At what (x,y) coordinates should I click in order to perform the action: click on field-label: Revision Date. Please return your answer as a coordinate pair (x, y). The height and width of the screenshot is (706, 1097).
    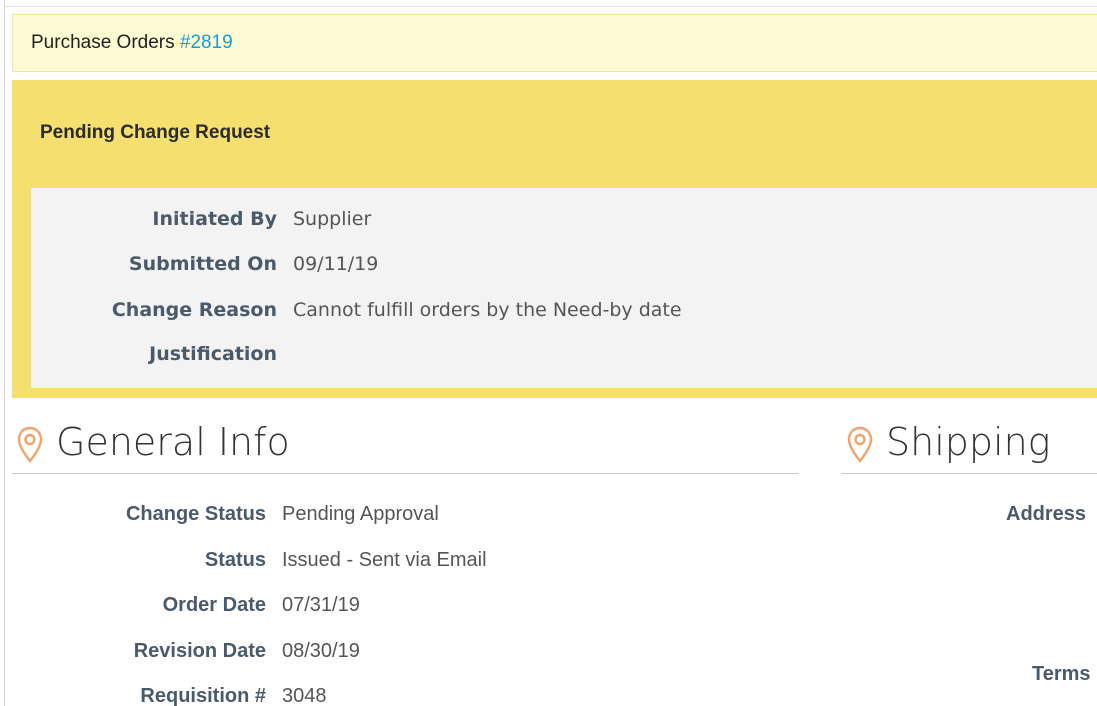
    Looking at the image, I should click on (199, 651).